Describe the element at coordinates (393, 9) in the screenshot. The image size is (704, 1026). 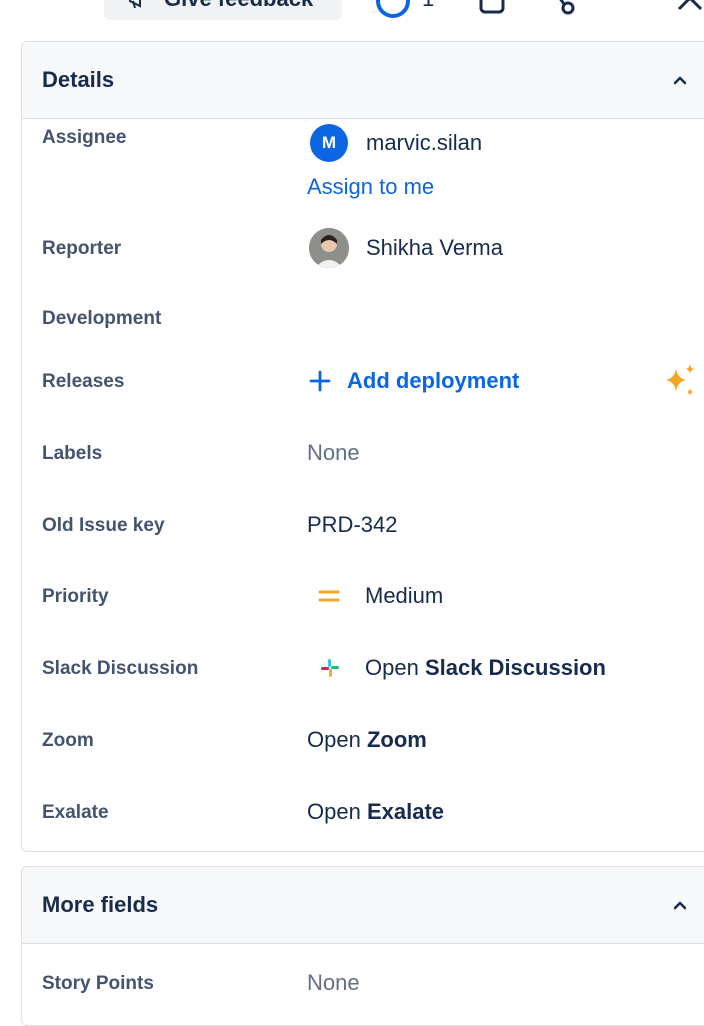
I see `watch-icon` at that location.